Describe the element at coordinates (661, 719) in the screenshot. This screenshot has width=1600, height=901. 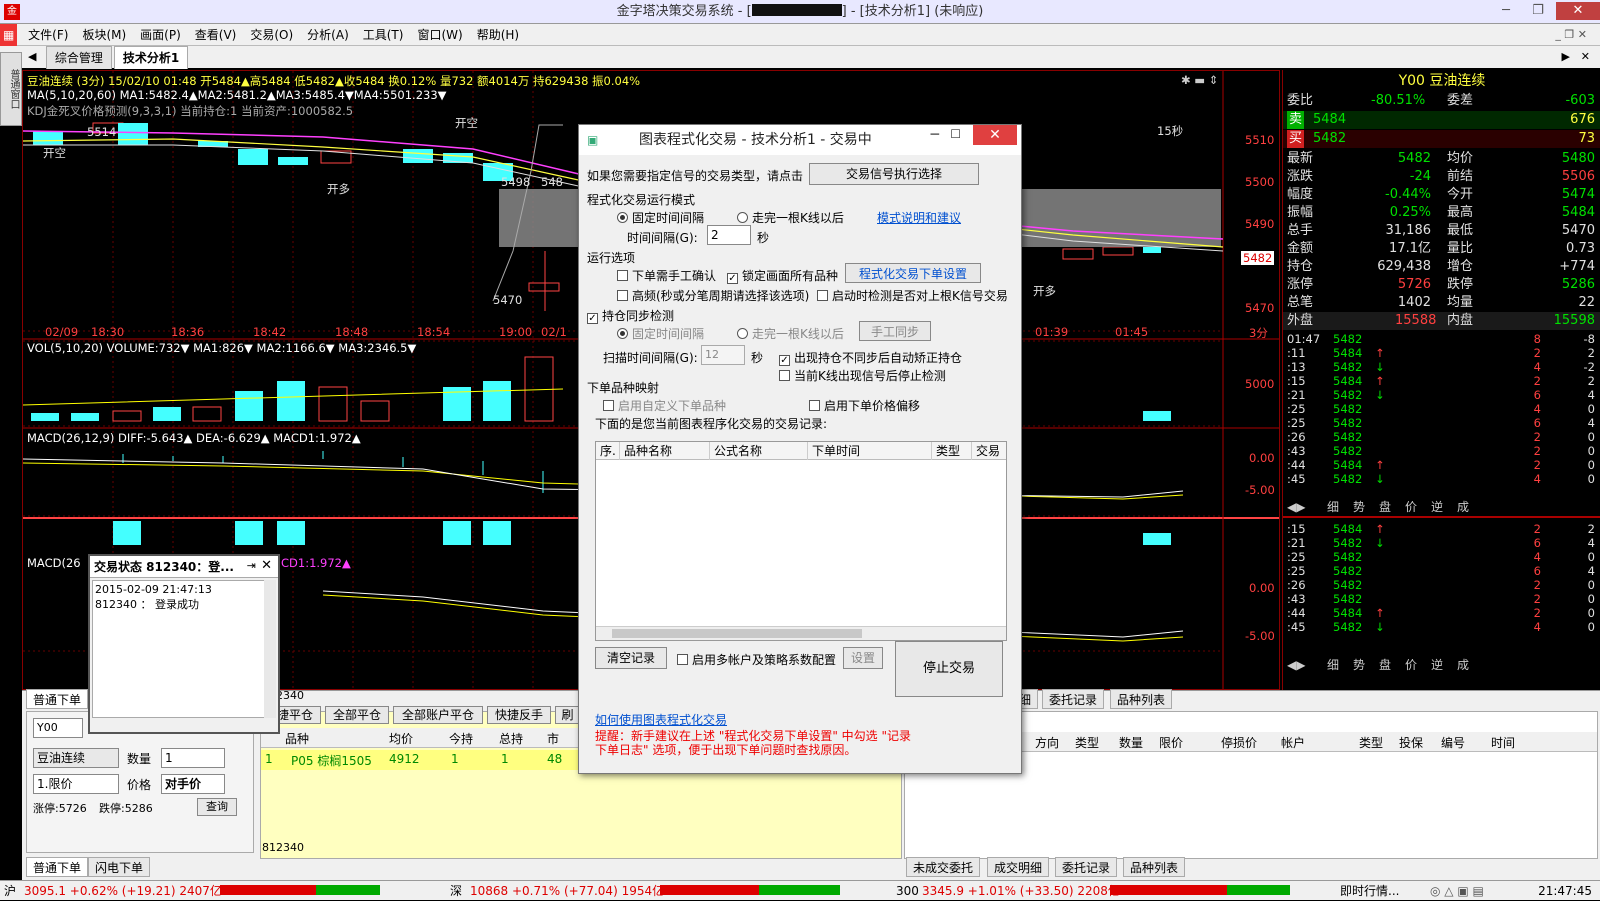
I see `help-link: 如何使用图表程式化交易` at that location.